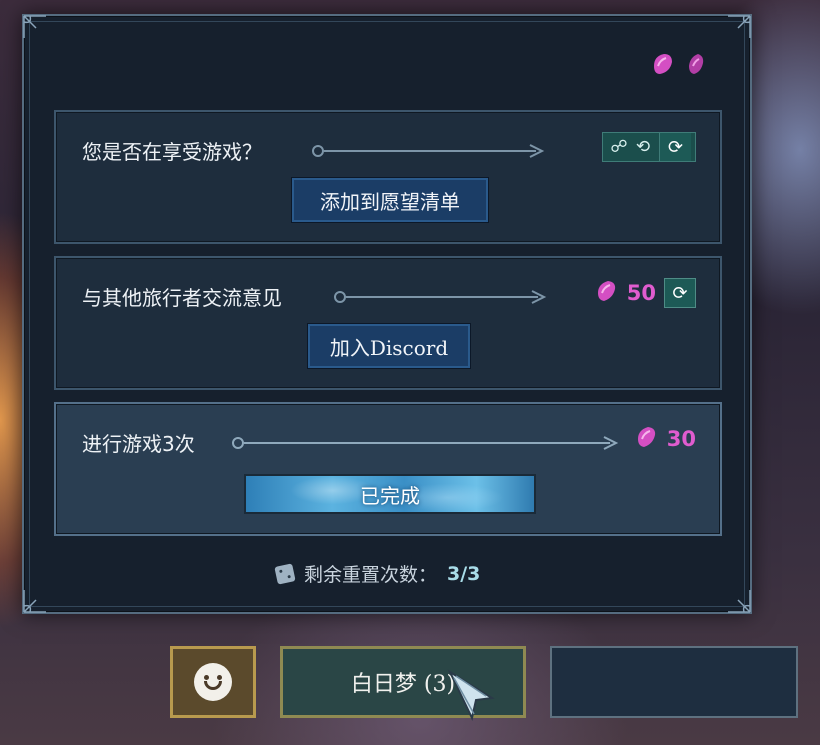  I want to click on task-title: 进行游戏3次, so click(138, 444).